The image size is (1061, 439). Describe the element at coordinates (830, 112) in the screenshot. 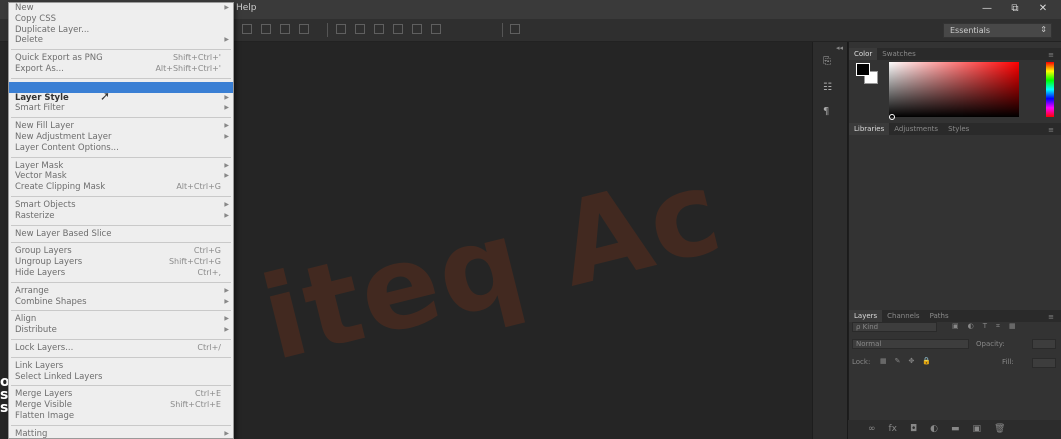

I see `paragraph-panel-icon: ¶` at that location.